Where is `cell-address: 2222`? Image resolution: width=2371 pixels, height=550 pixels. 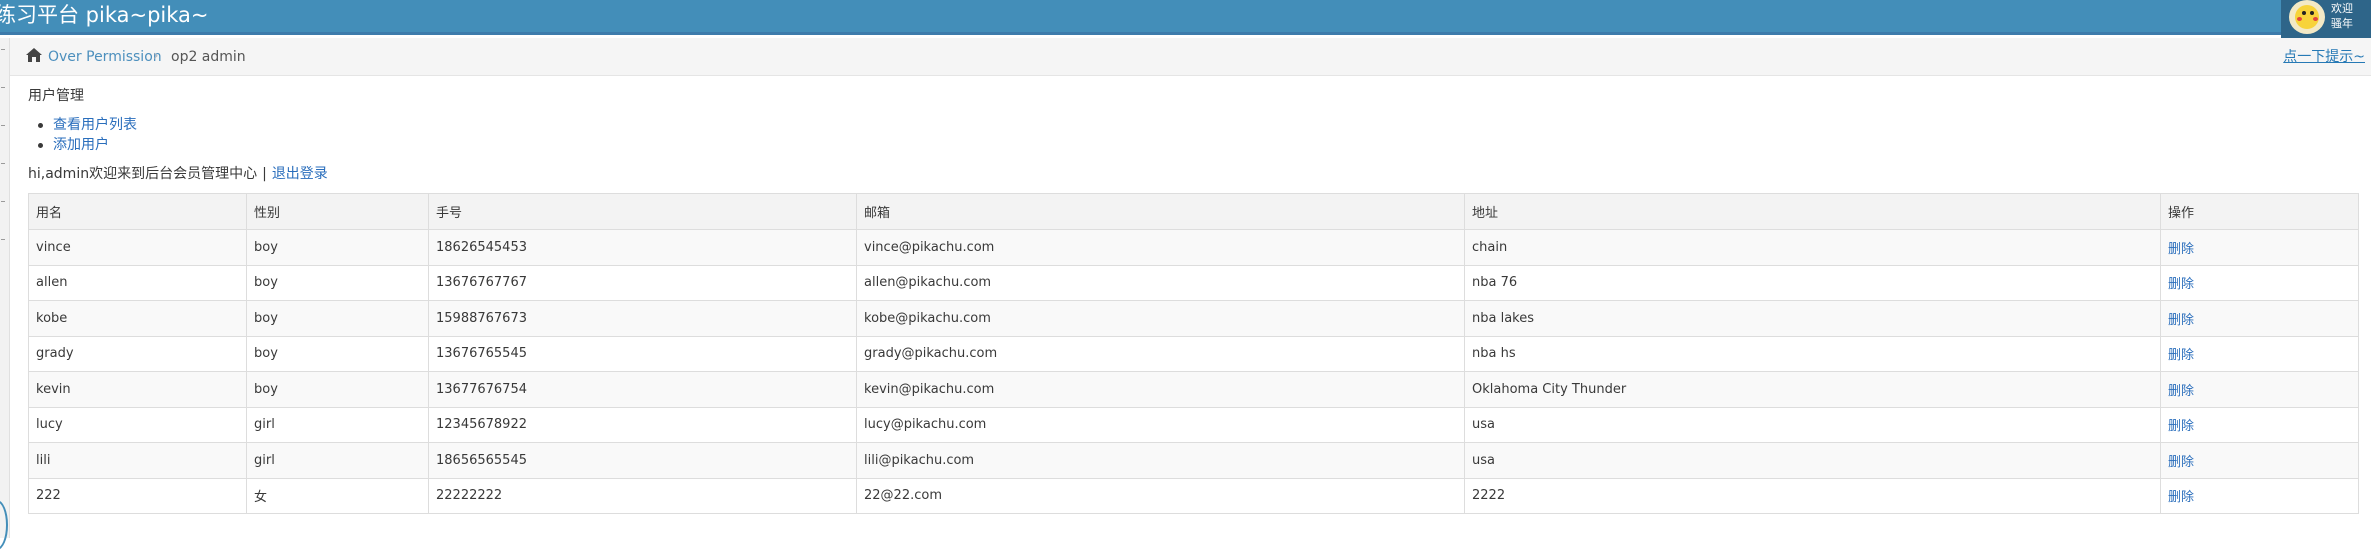
cell-address: 2222 is located at coordinates (1812, 495).